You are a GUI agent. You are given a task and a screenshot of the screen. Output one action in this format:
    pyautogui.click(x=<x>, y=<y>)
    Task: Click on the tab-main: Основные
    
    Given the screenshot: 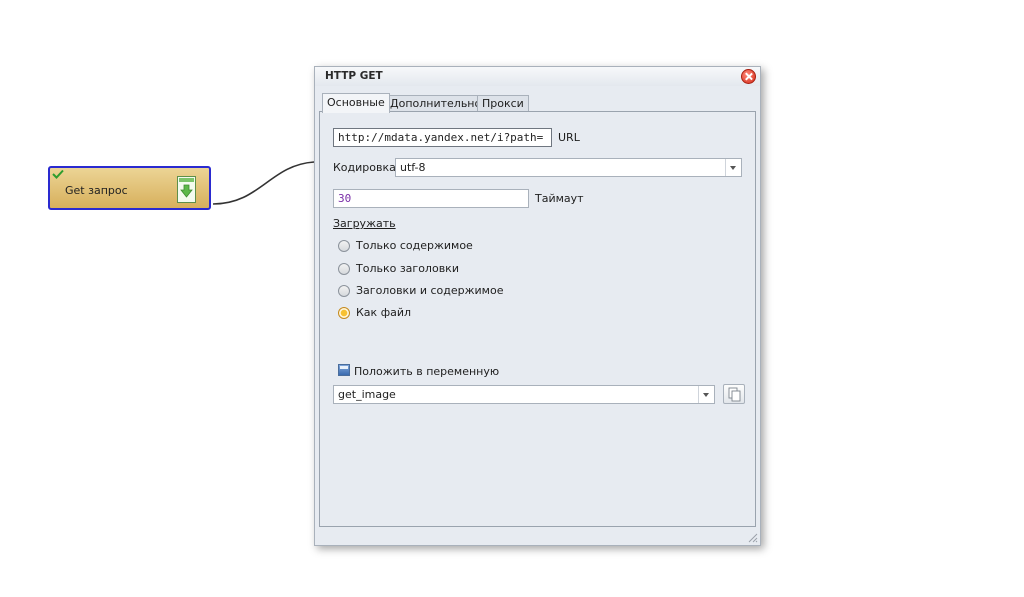 What is the action you would take?
    pyautogui.click(x=356, y=103)
    